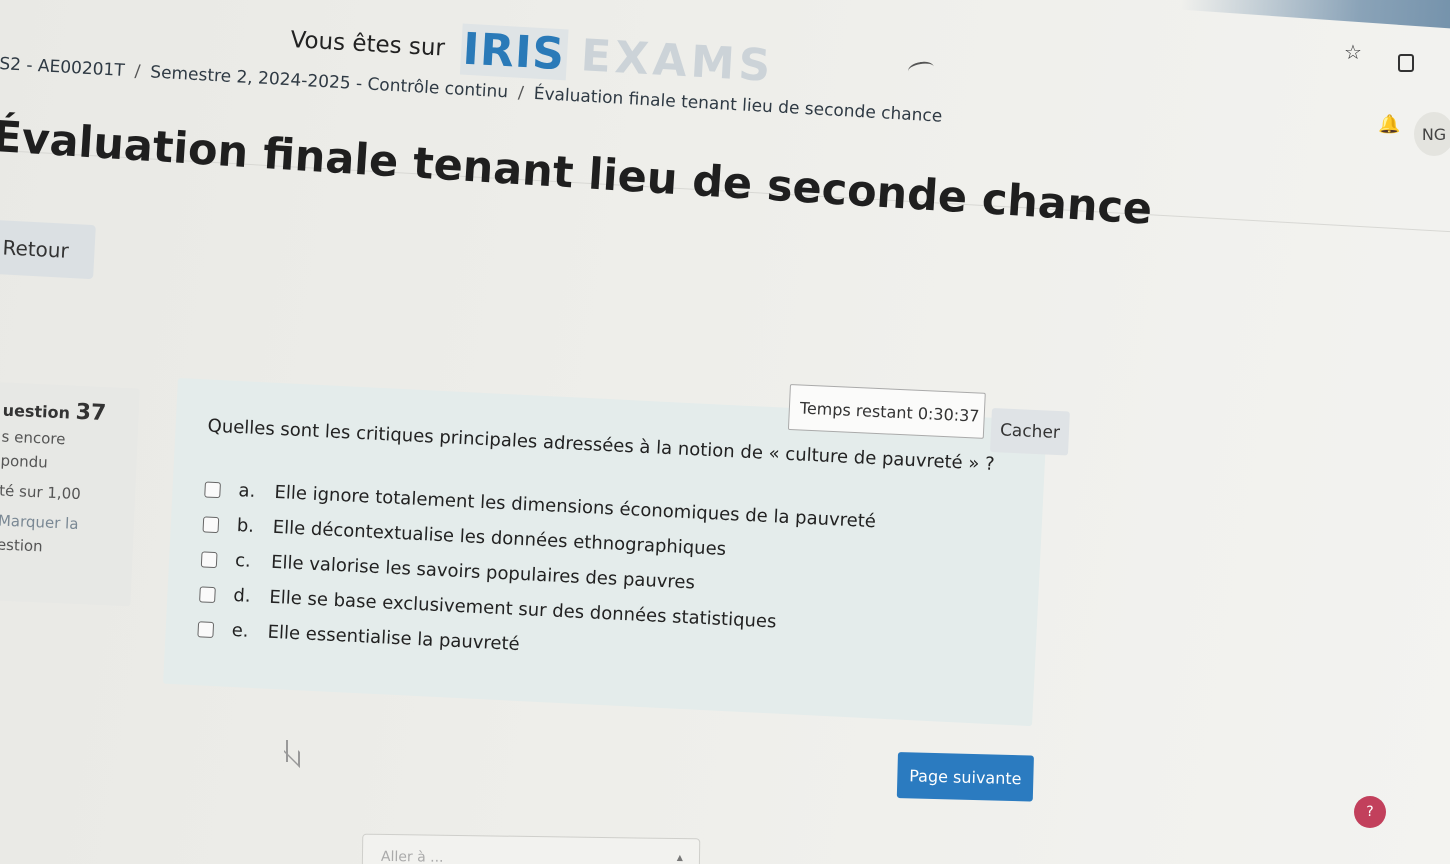  What do you see at coordinates (67, 523) in the screenshot?
I see `flag-question-link: Marquer la` at bounding box center [67, 523].